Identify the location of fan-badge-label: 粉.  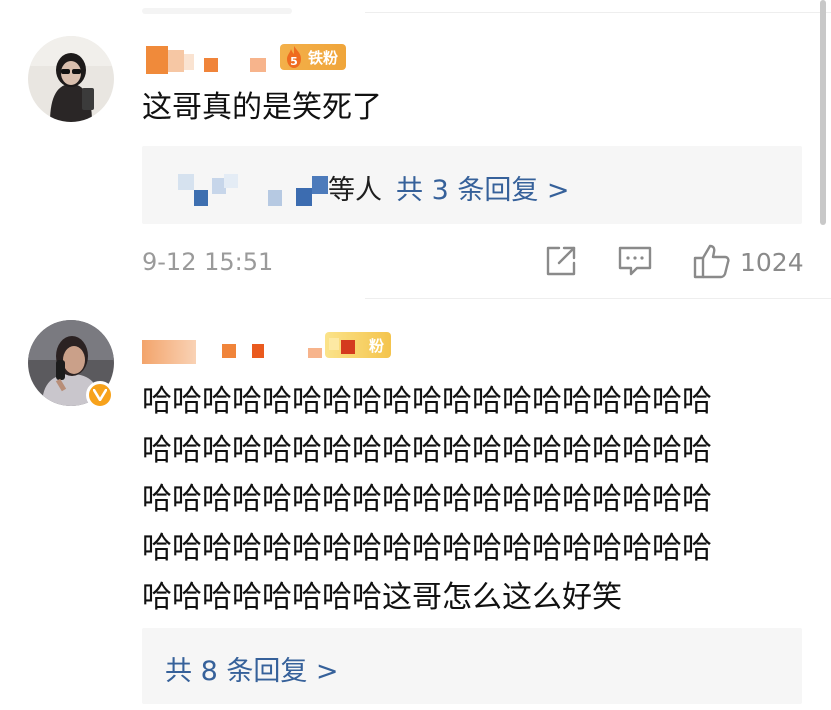
(377, 345).